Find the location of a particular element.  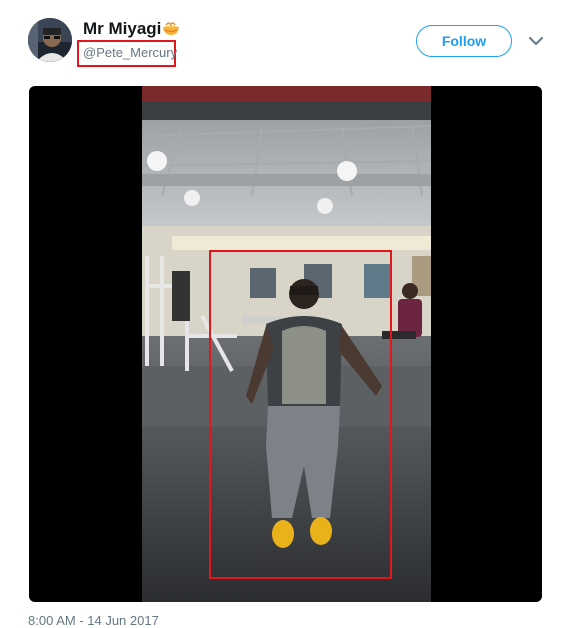

noodle-bowl-emoji is located at coordinates (171, 28).